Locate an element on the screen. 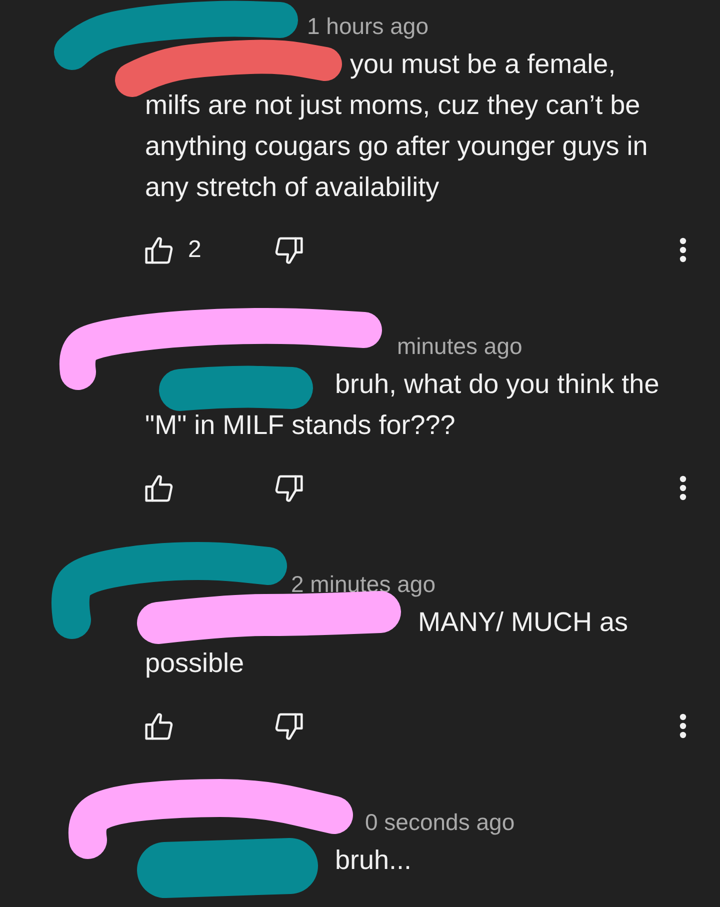 The height and width of the screenshot is (907, 720). comment-text: bruh, what do you think the "M" in MILF stands for??? is located at coordinates (402, 405).